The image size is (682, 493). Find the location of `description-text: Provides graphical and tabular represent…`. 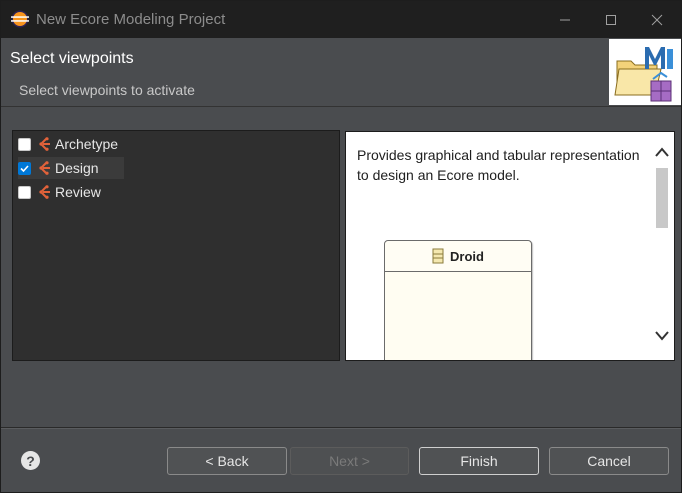

description-text: Provides graphical and tabular represent… is located at coordinates (498, 165).